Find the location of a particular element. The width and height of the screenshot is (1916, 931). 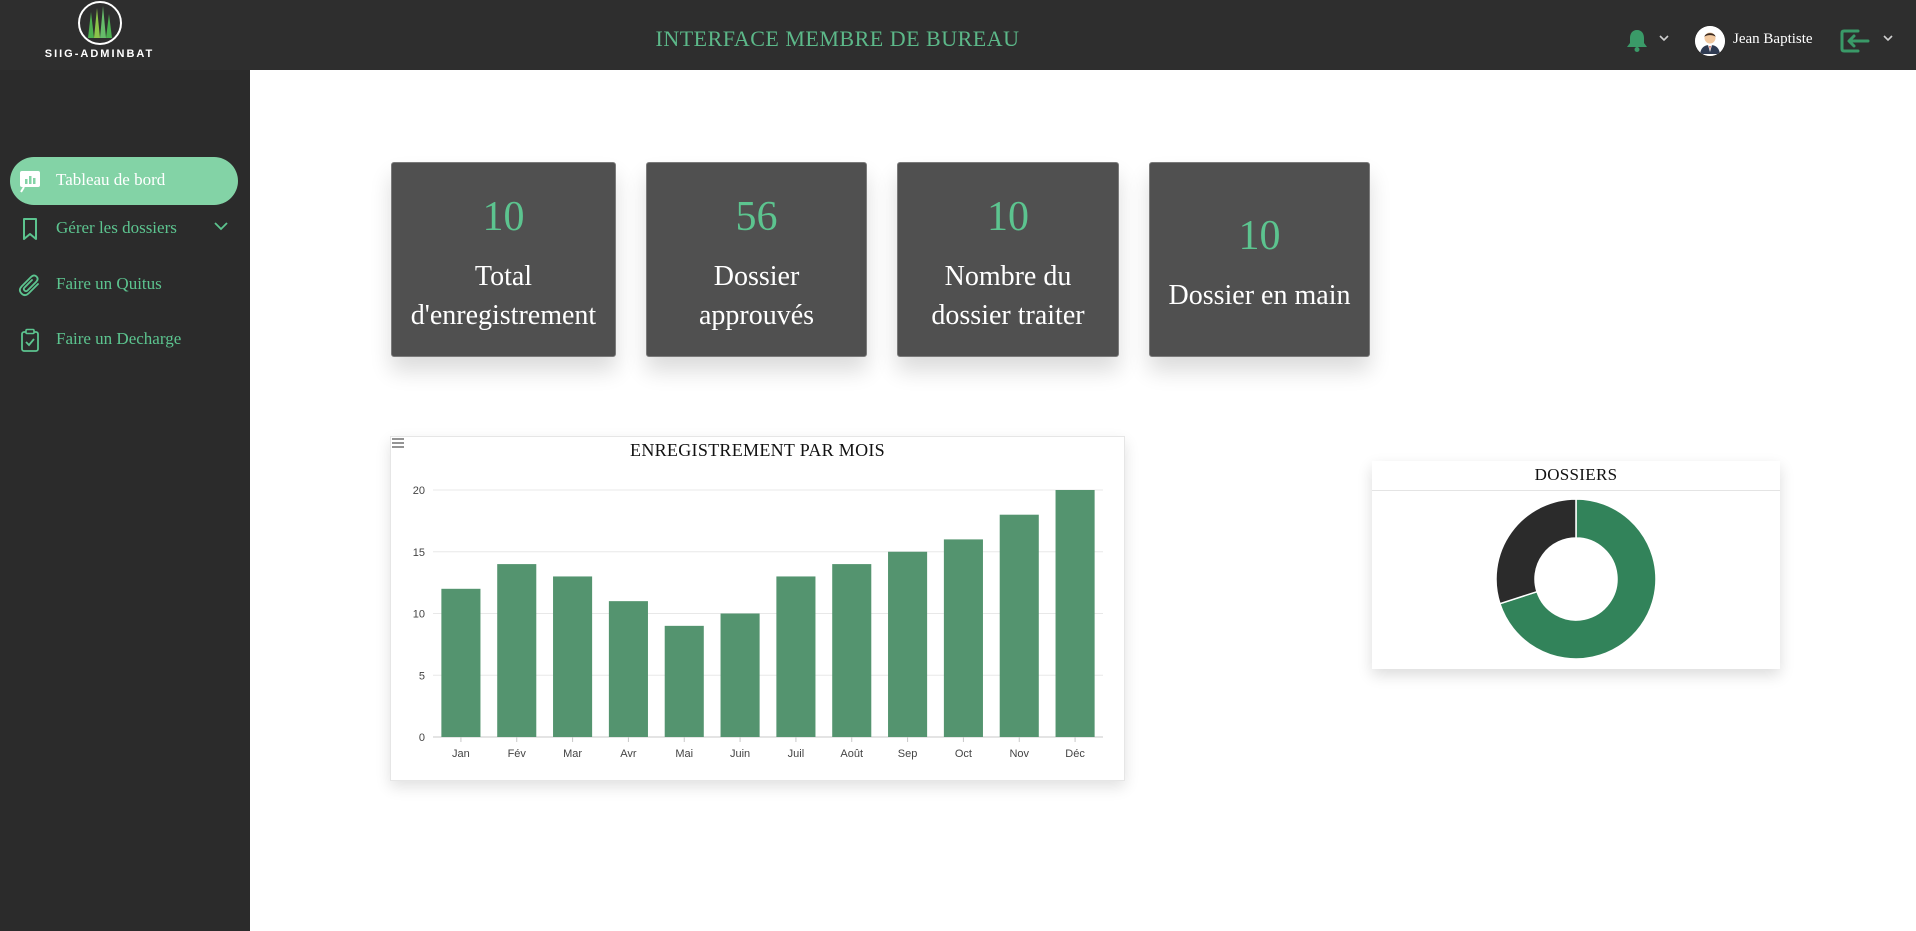

sidebar-item-faire-un-quitus: Faire un Quitus is located at coordinates (124, 285).